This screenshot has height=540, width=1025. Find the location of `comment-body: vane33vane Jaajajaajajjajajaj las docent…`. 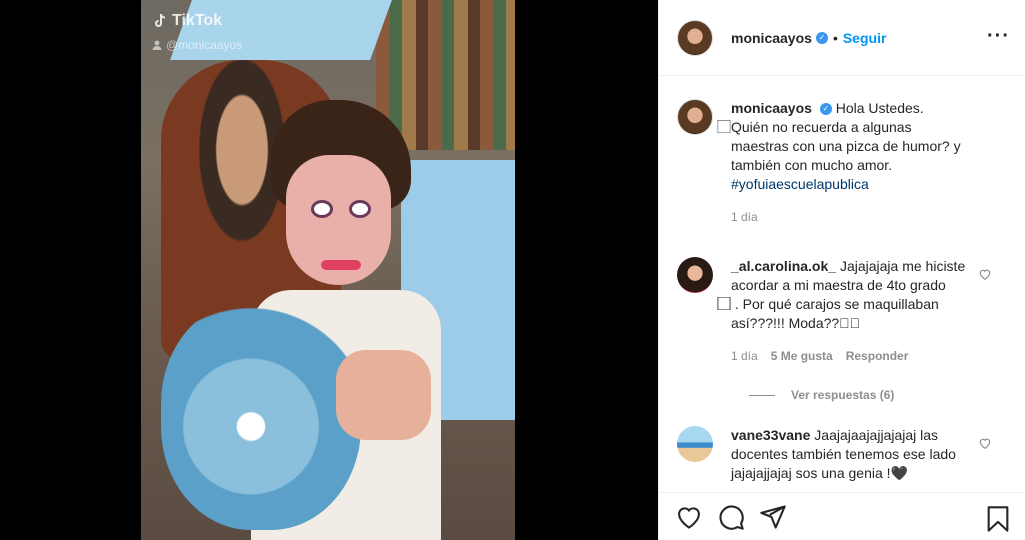

comment-body: vane33vane Jaajajaajajjajajaj las docent… is located at coordinates (851, 454).